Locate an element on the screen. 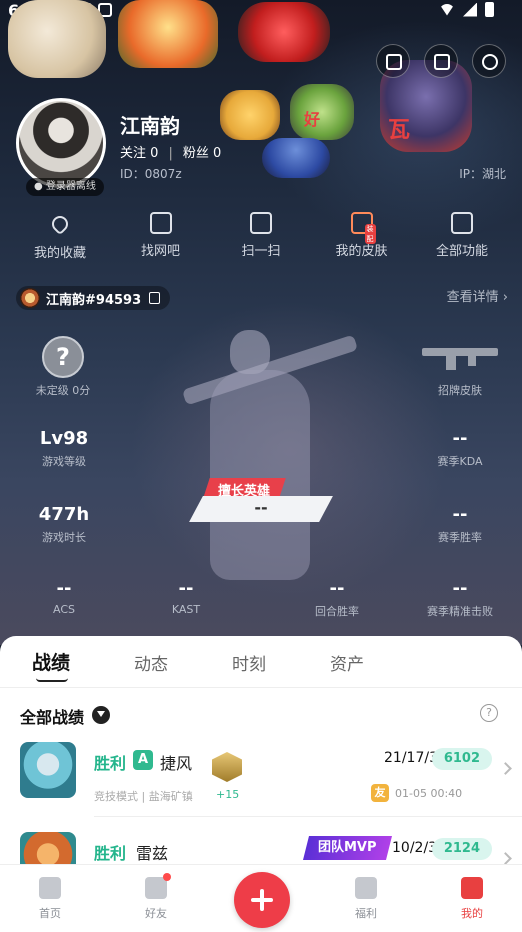 The height and width of the screenshot is (932, 522). sticker-text: 好 is located at coordinates (312, 119).